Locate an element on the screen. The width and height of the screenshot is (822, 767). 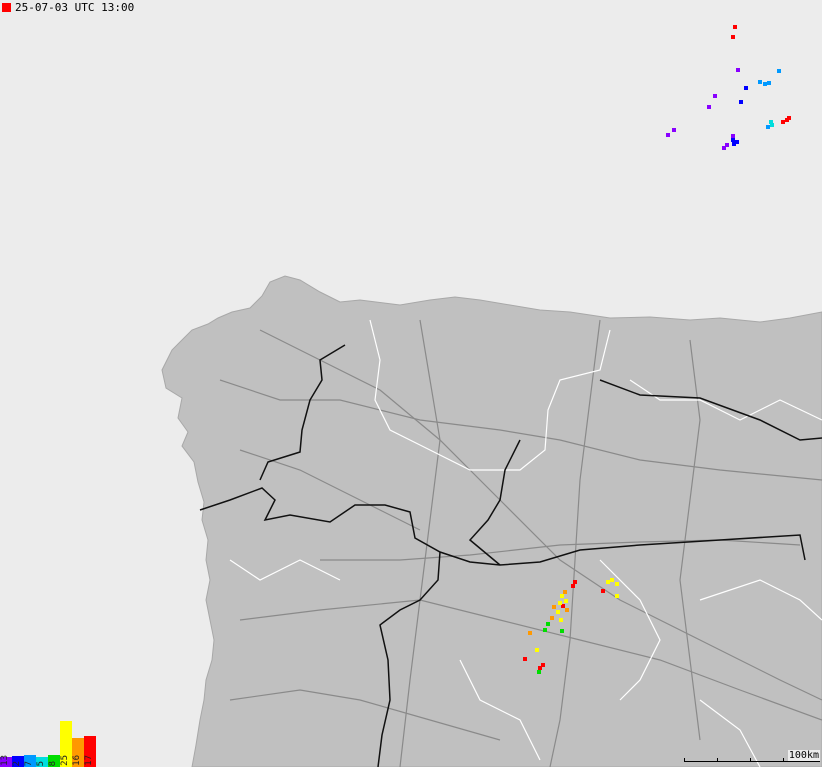
legend-bar: 16 is located at coordinates (78, 752).